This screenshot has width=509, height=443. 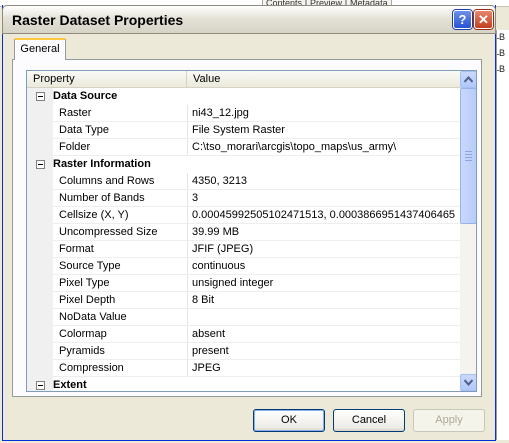 I want to click on chevron-up-icon, so click(x=468, y=79).